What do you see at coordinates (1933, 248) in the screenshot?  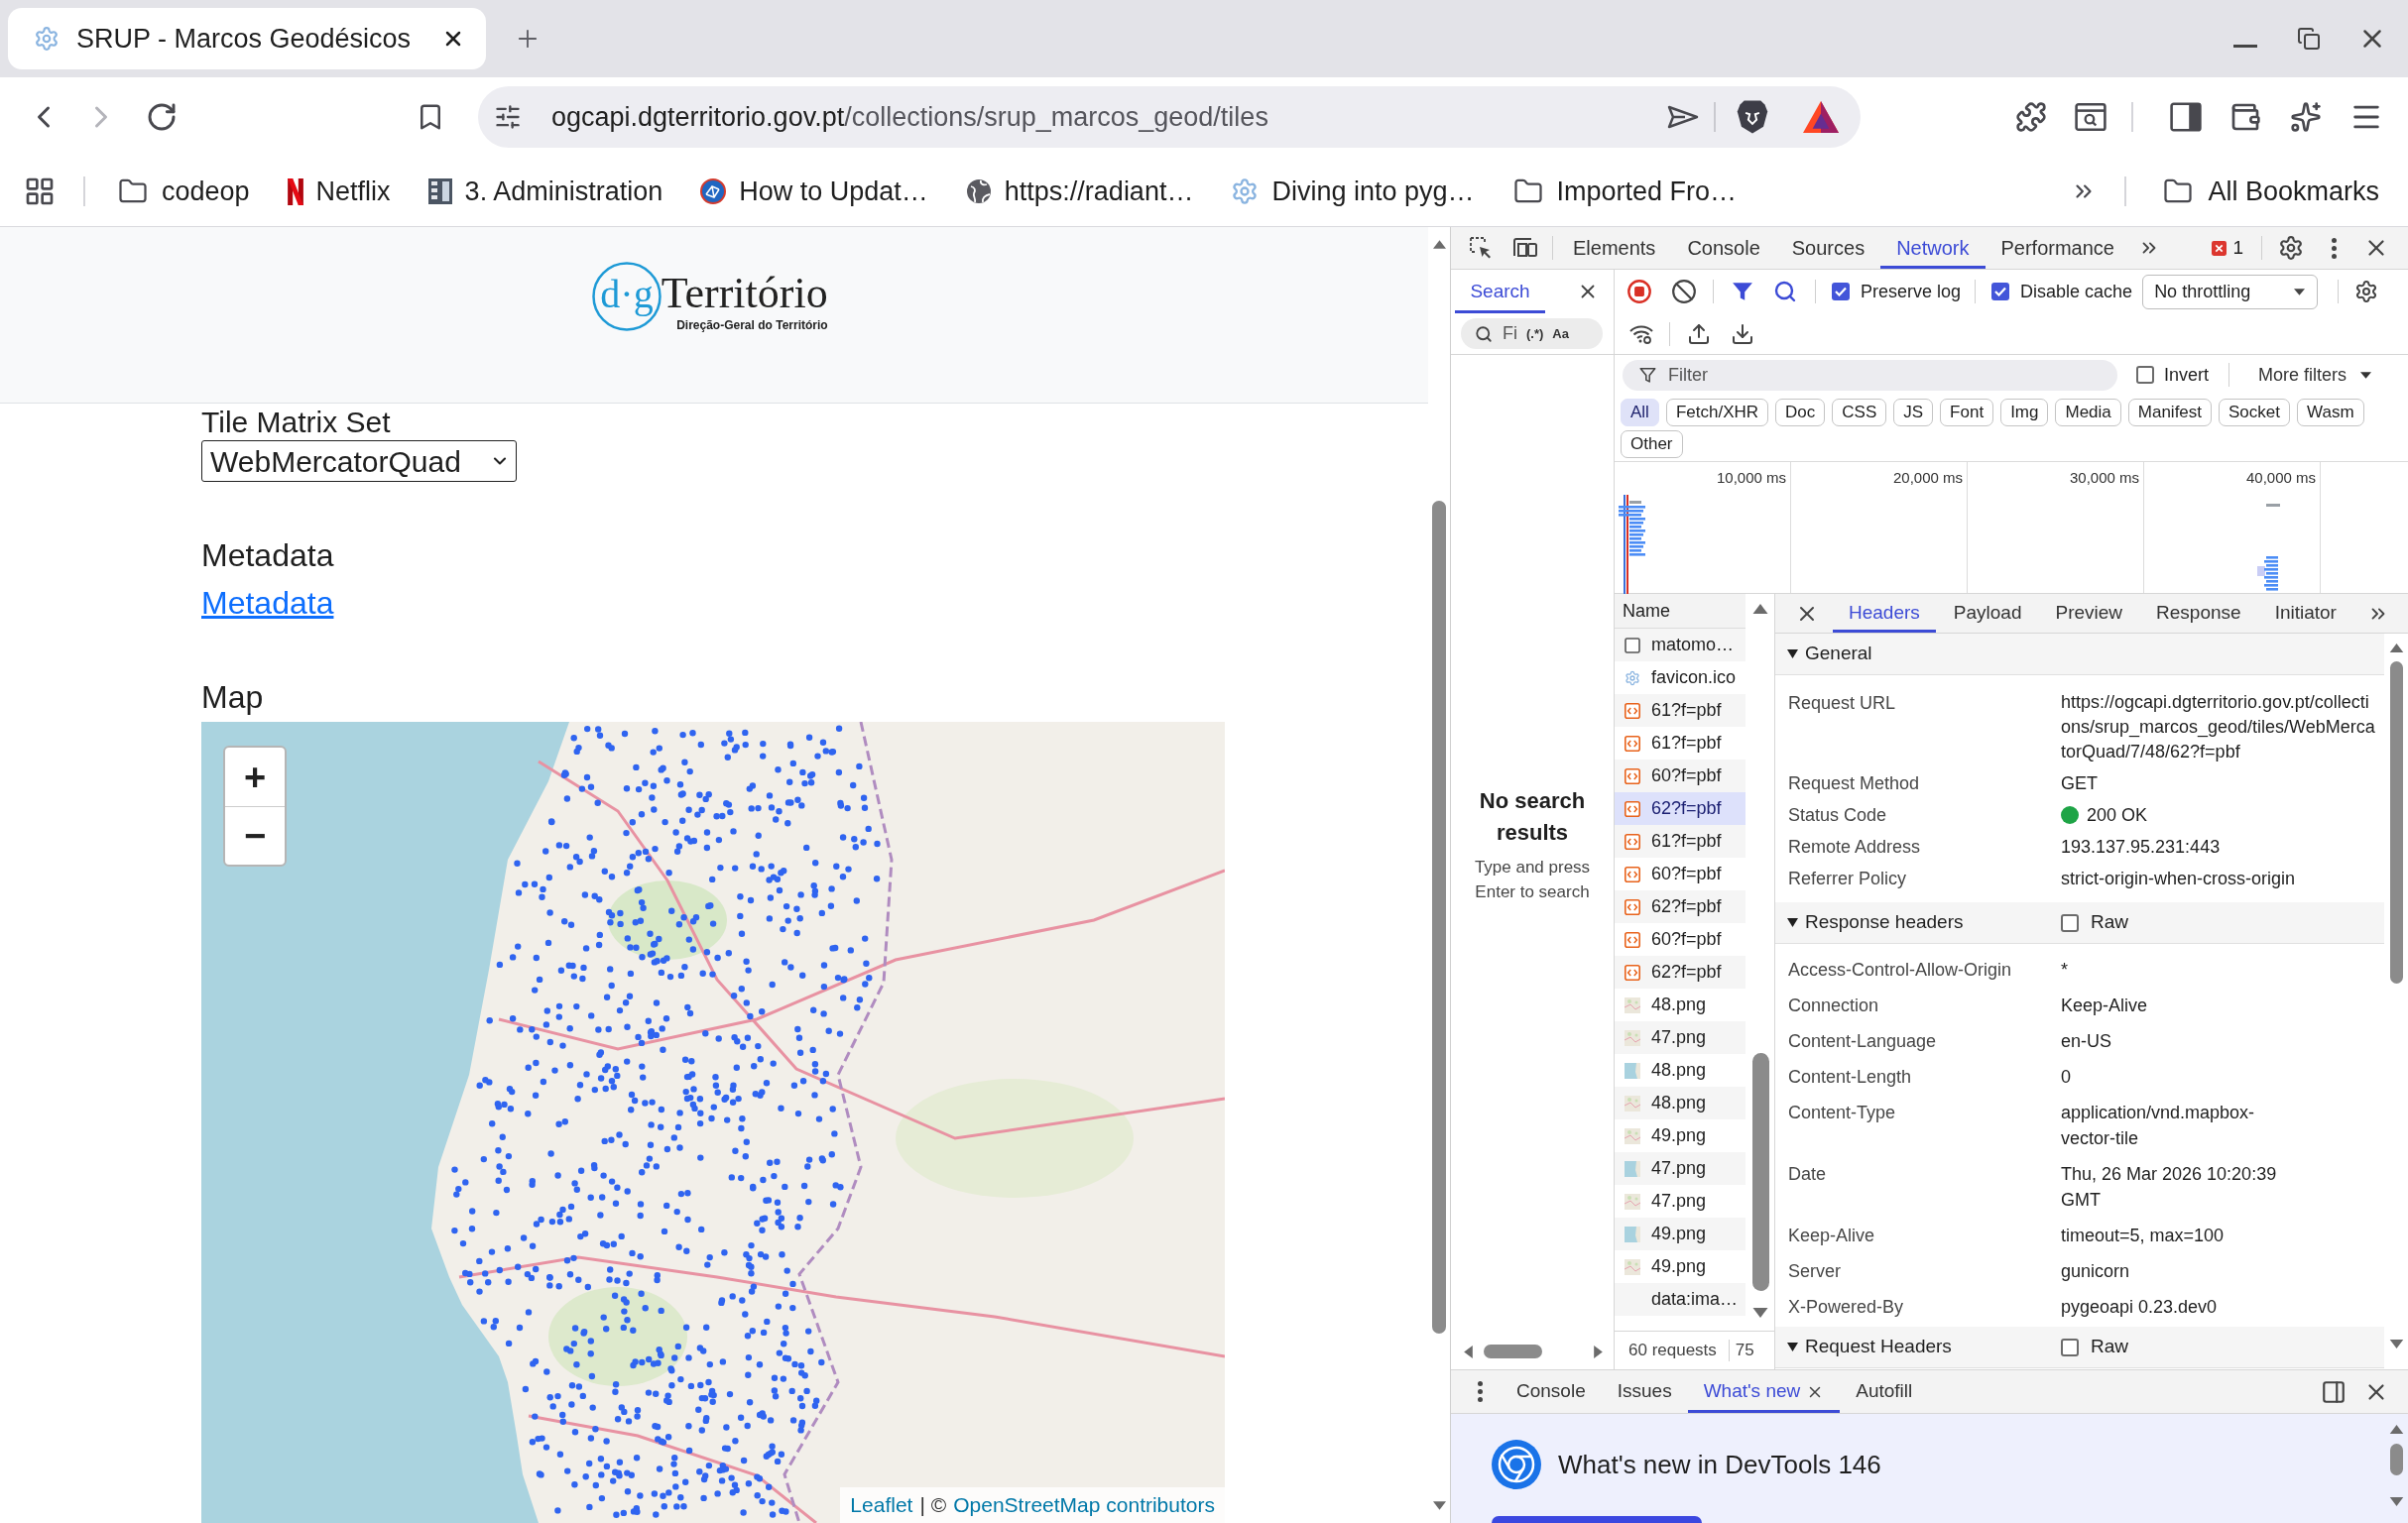 I see `devtools-tab: Network` at bounding box center [1933, 248].